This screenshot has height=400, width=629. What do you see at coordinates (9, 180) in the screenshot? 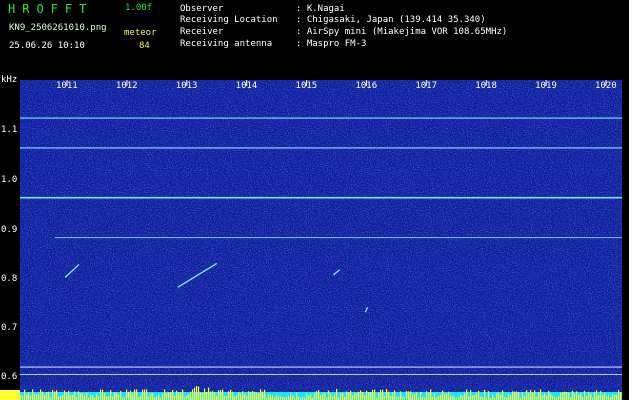
I see `y-tick-label: 1.0` at bounding box center [9, 180].